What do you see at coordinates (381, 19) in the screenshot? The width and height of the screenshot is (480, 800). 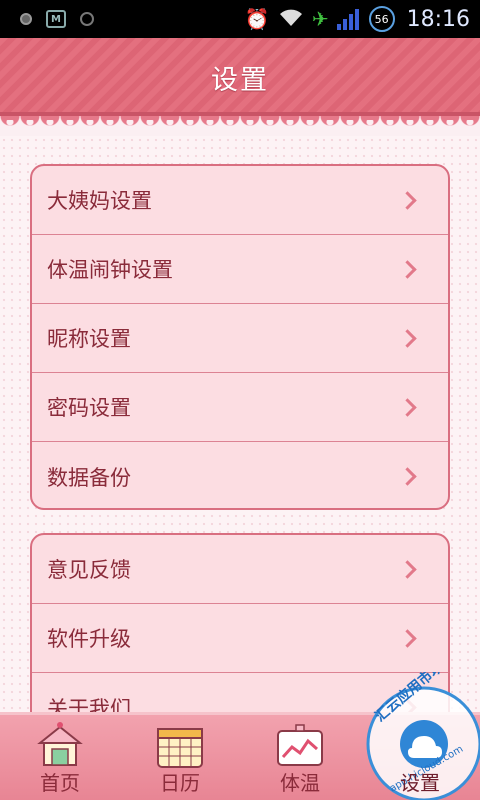 I see `battery-icon: 56` at bounding box center [381, 19].